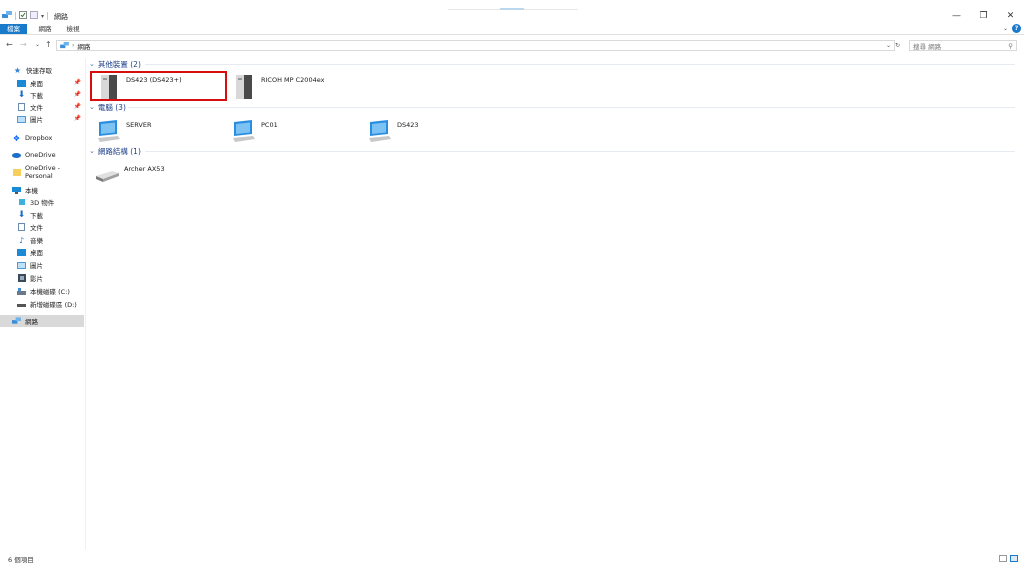 This screenshot has width=1024, height=576. I want to click on help-icon: ?, so click(1016, 28).